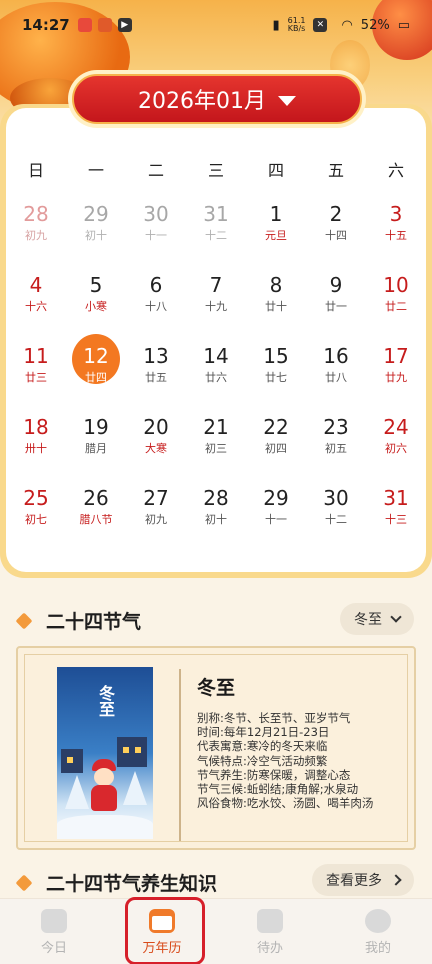  I want to click on lunar-date: 廿三, so click(36, 377).